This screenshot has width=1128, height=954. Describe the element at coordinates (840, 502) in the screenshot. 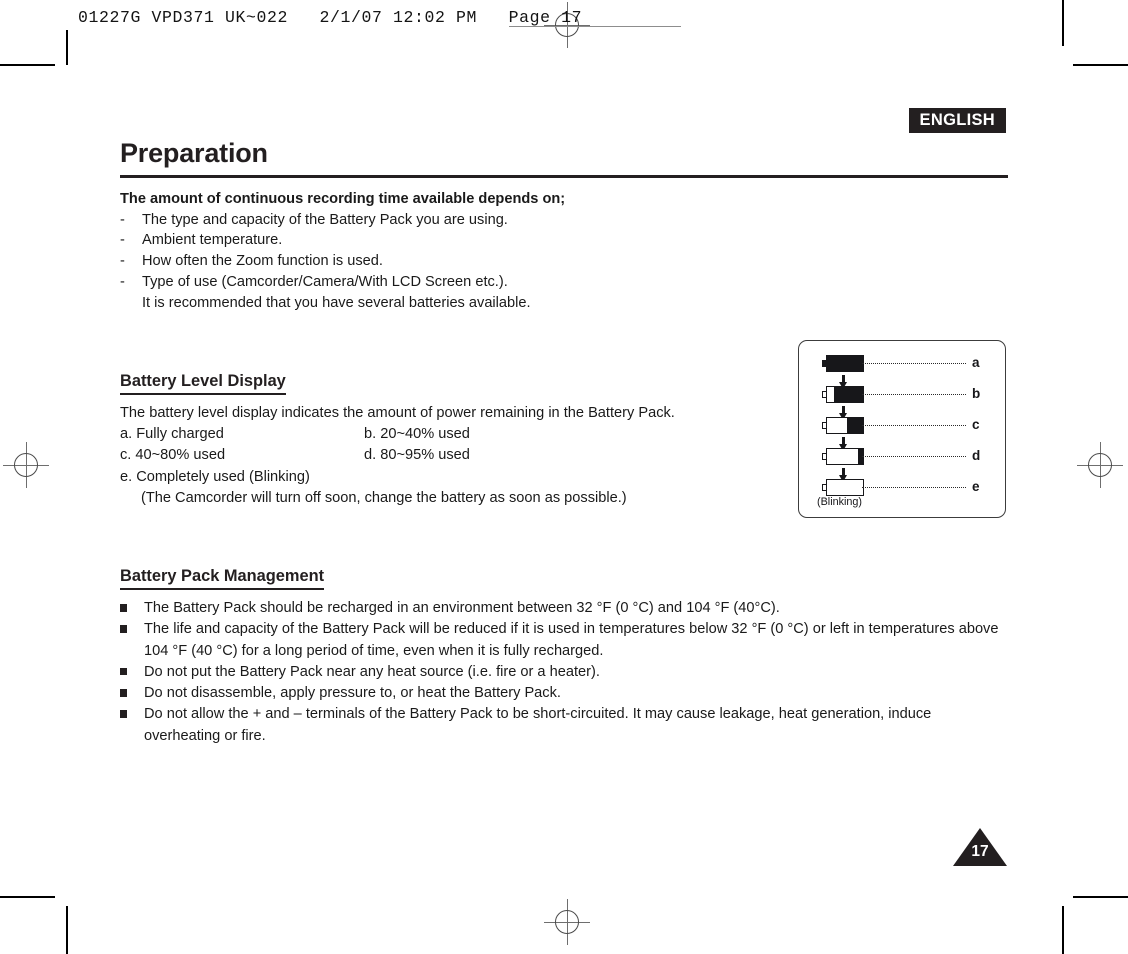

I see `diagram-blinking-note: (Blinking)` at that location.